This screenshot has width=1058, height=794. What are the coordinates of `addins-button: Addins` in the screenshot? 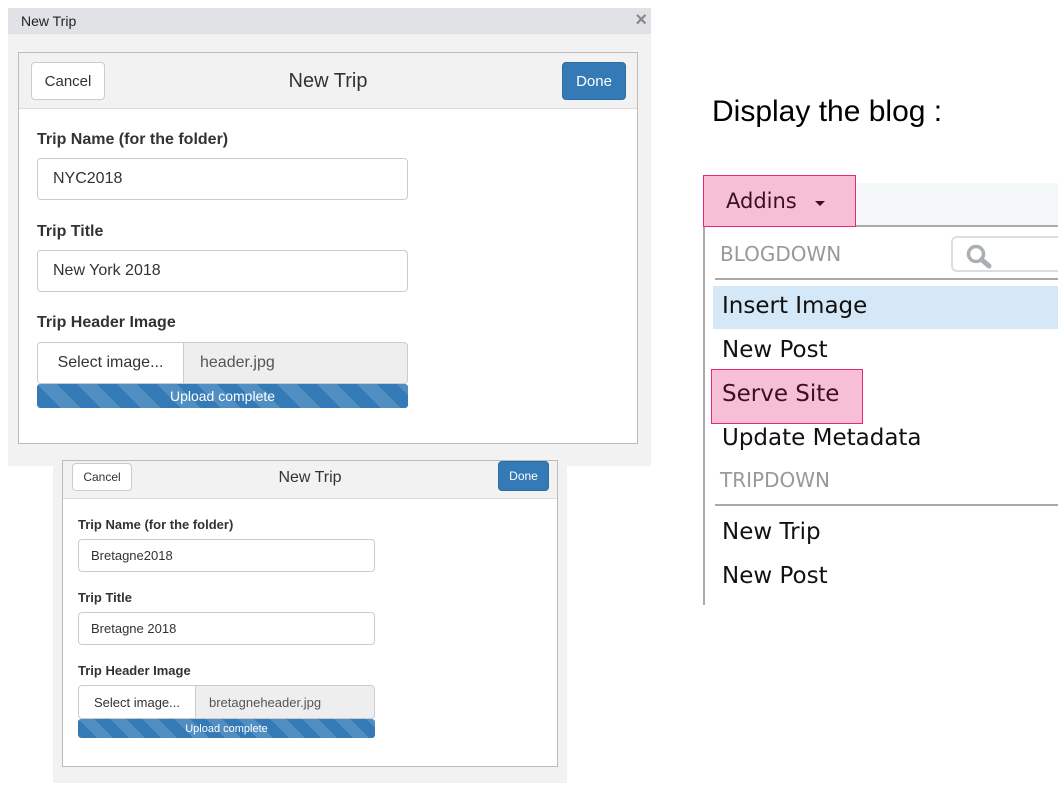 It's located at (779, 201).